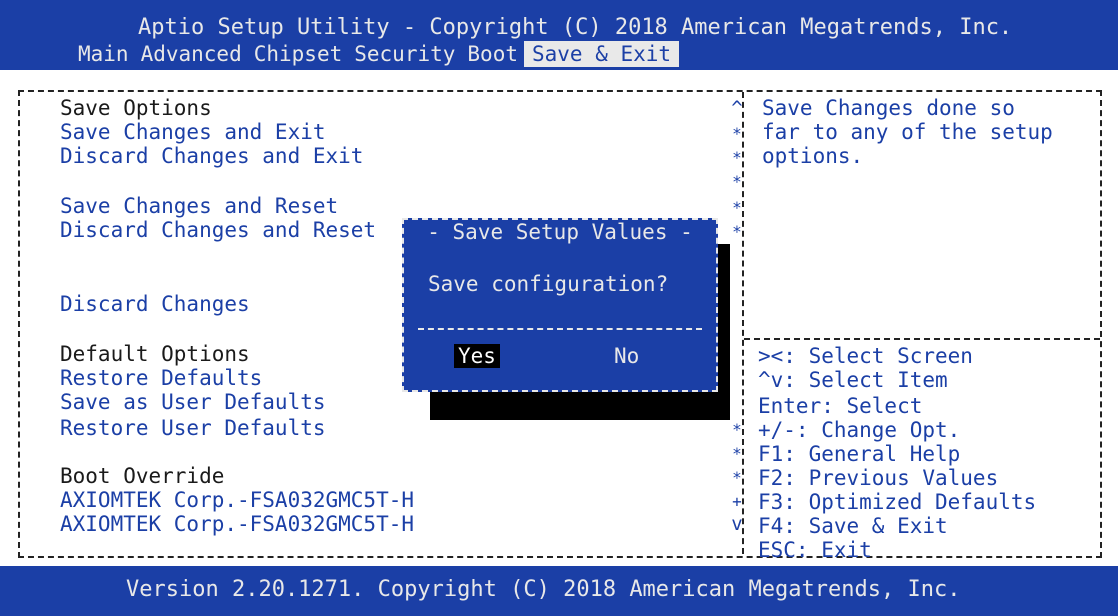 The width and height of the screenshot is (1118, 616). I want to click on nav-key-previous-values: F2: Previous Values, so click(878, 478).